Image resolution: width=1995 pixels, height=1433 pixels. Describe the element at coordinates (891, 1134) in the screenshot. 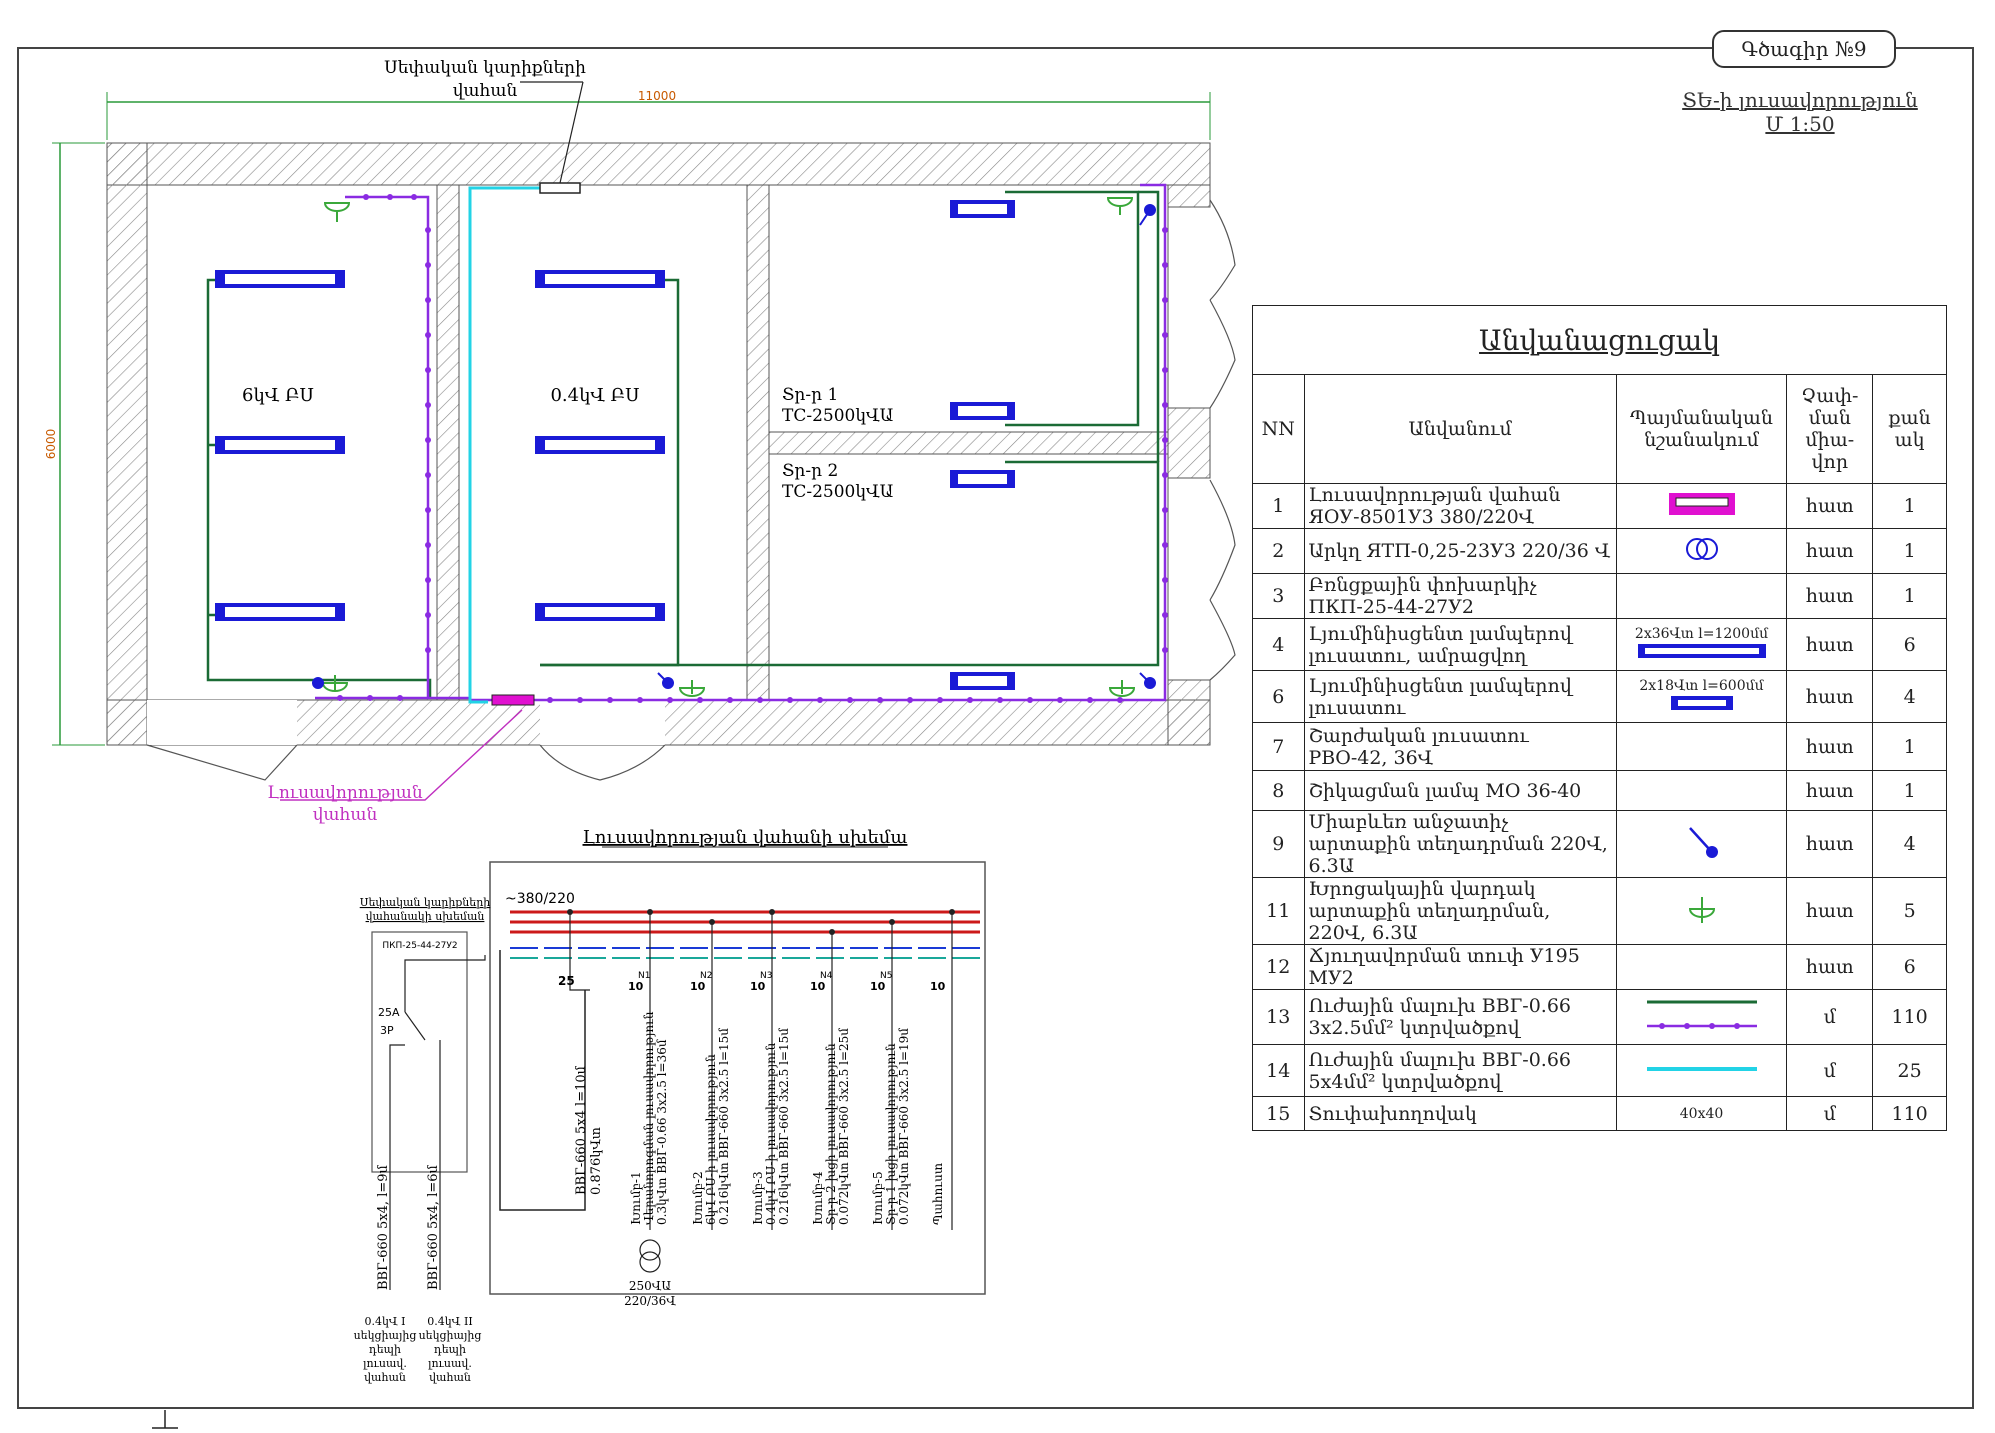

I see `group-label-line: Տր-ր 1 խցի լուսավորություն` at that location.